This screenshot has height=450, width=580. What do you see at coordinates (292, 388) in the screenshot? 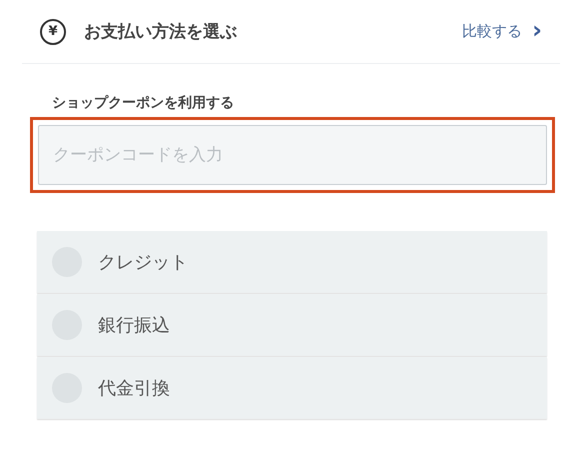
I see `payment-option: 代金引換` at bounding box center [292, 388].